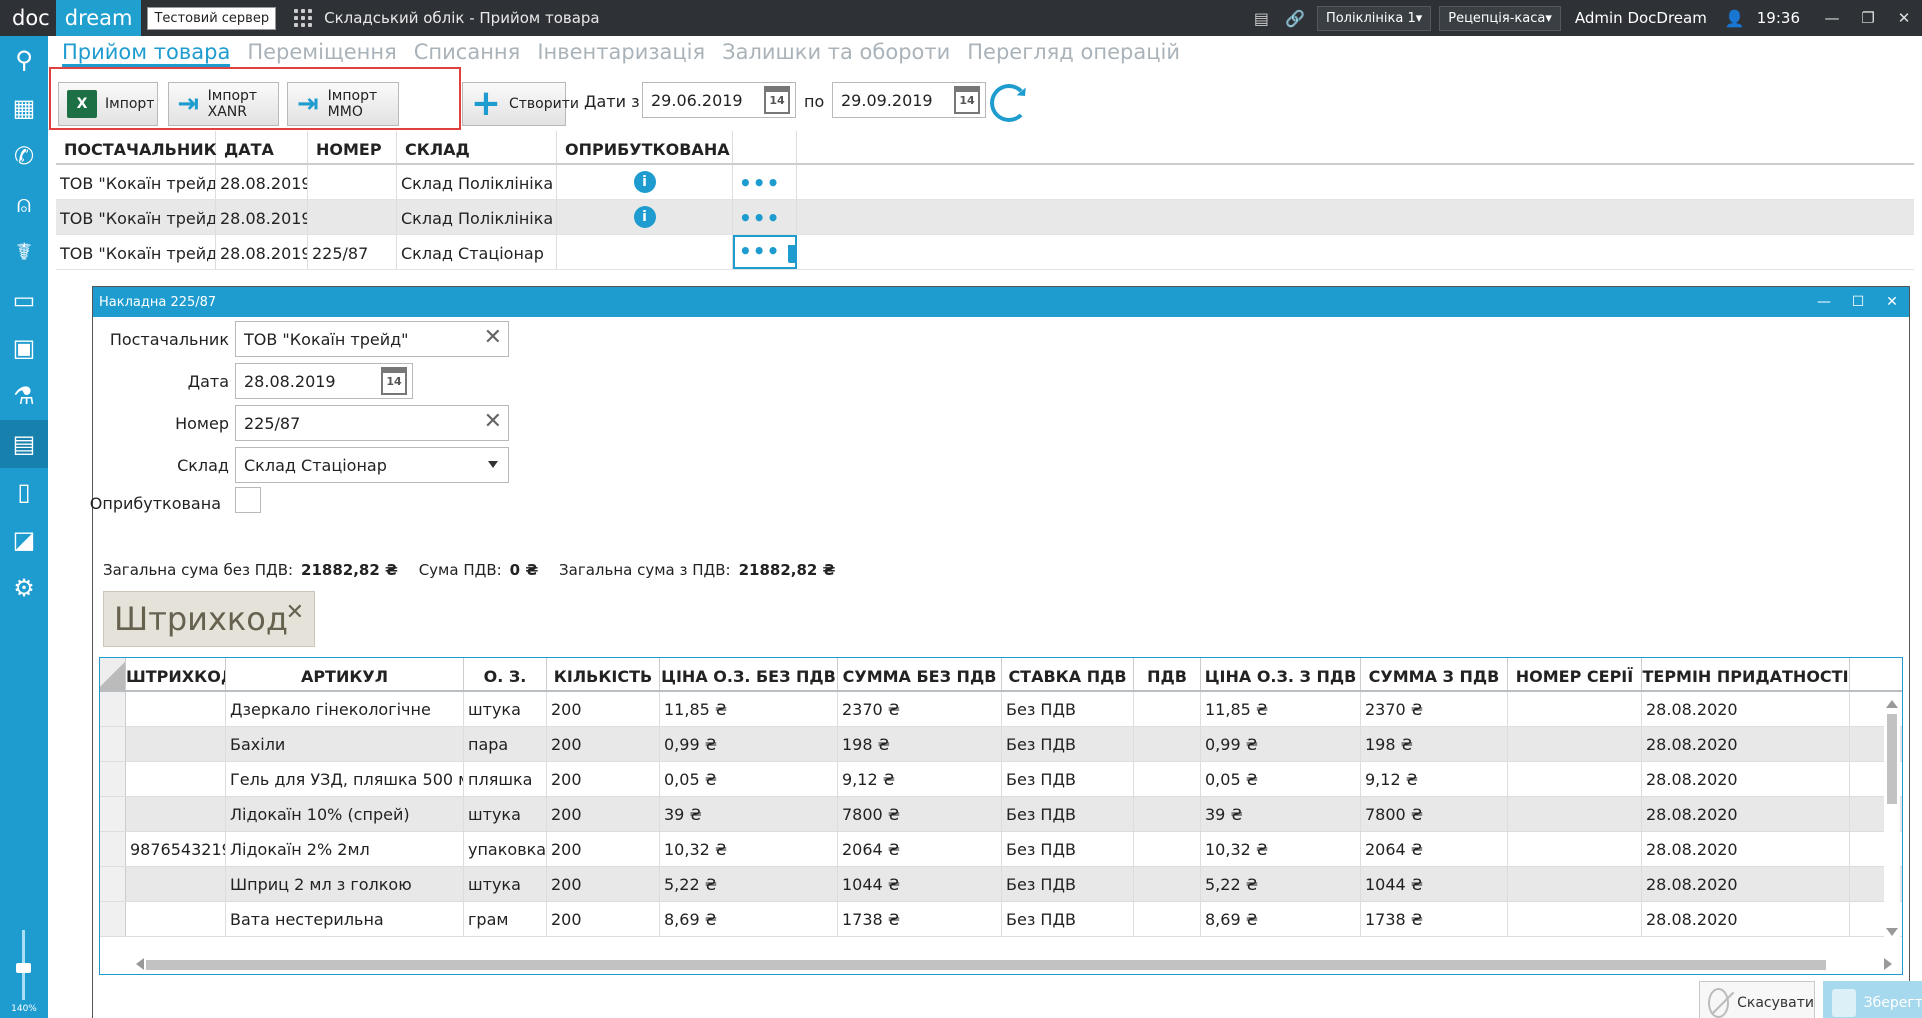 The image size is (1922, 1018). Describe the element at coordinates (248, 500) in the screenshot. I see `posted-checkbox` at that location.